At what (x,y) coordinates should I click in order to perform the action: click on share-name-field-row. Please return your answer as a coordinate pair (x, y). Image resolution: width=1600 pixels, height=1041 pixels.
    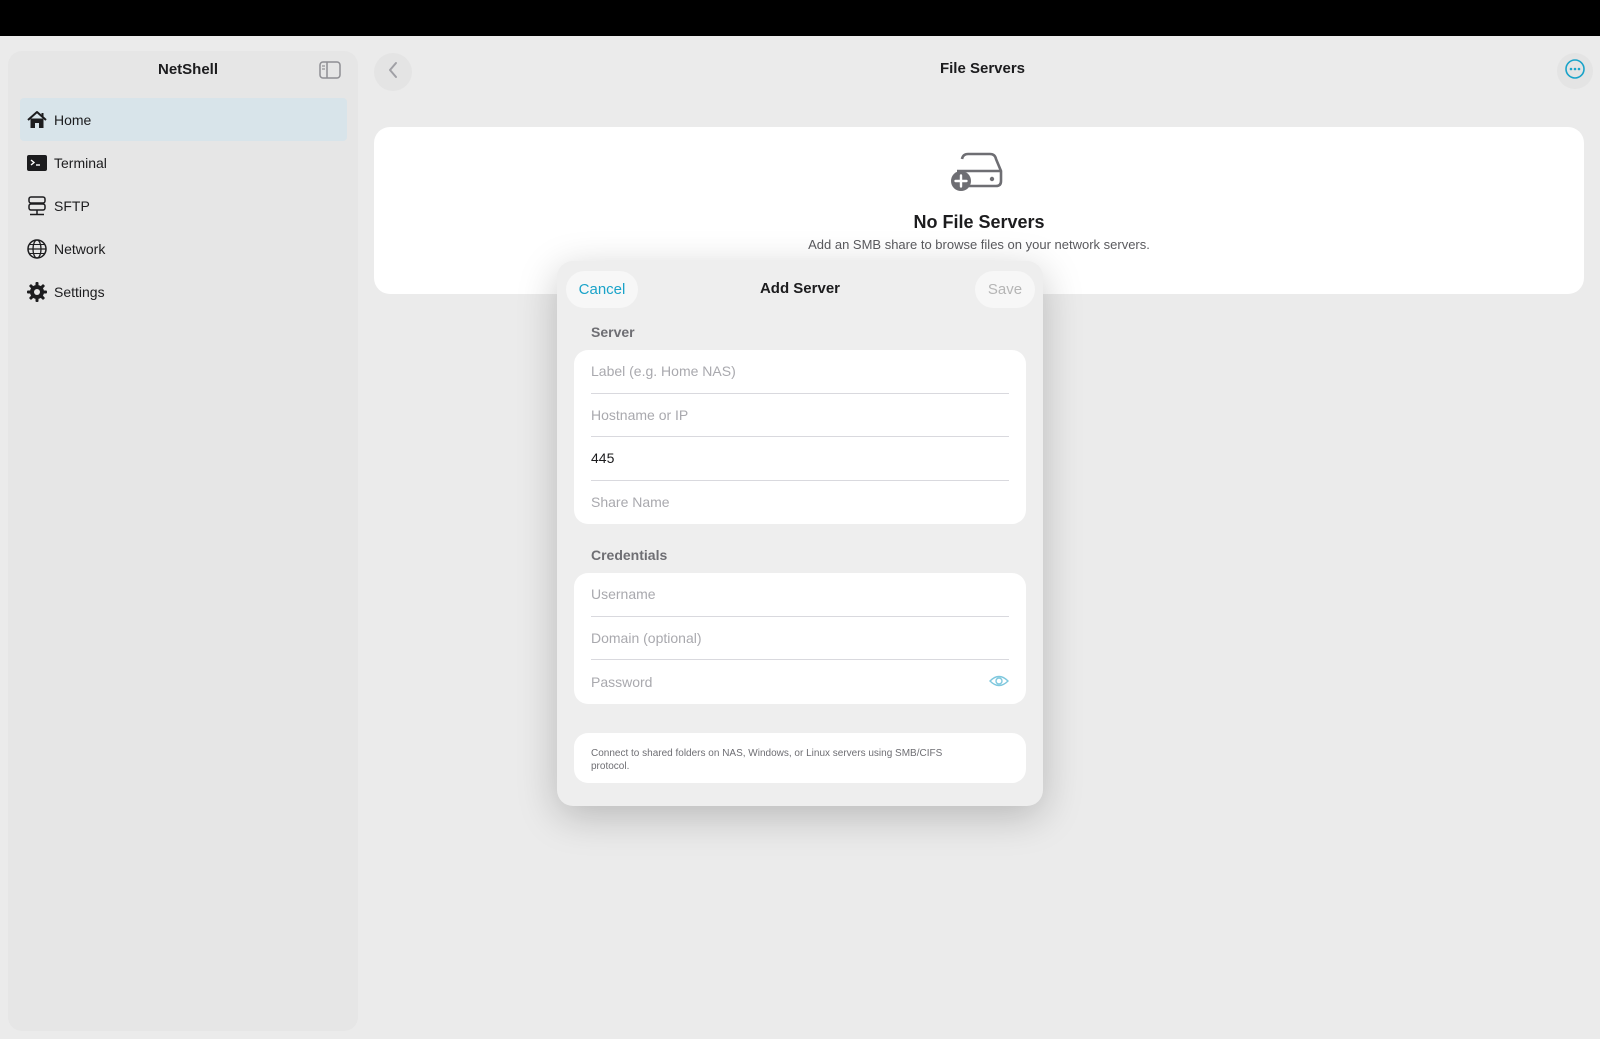
    Looking at the image, I should click on (800, 503).